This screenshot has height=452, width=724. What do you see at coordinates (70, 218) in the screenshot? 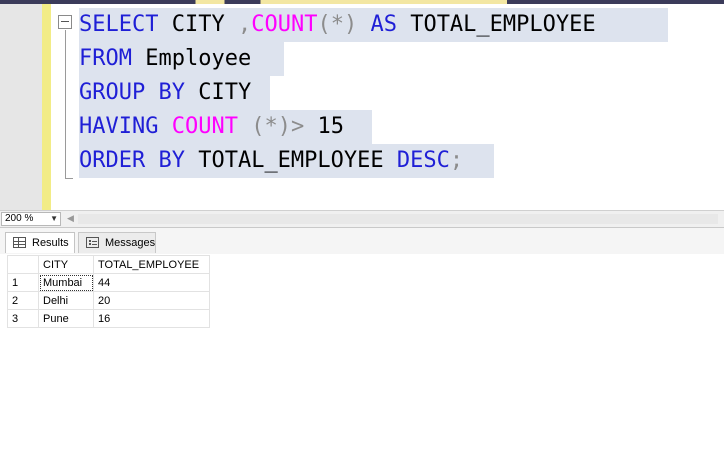
I see `scroll-left-icon: ◀` at bounding box center [70, 218].